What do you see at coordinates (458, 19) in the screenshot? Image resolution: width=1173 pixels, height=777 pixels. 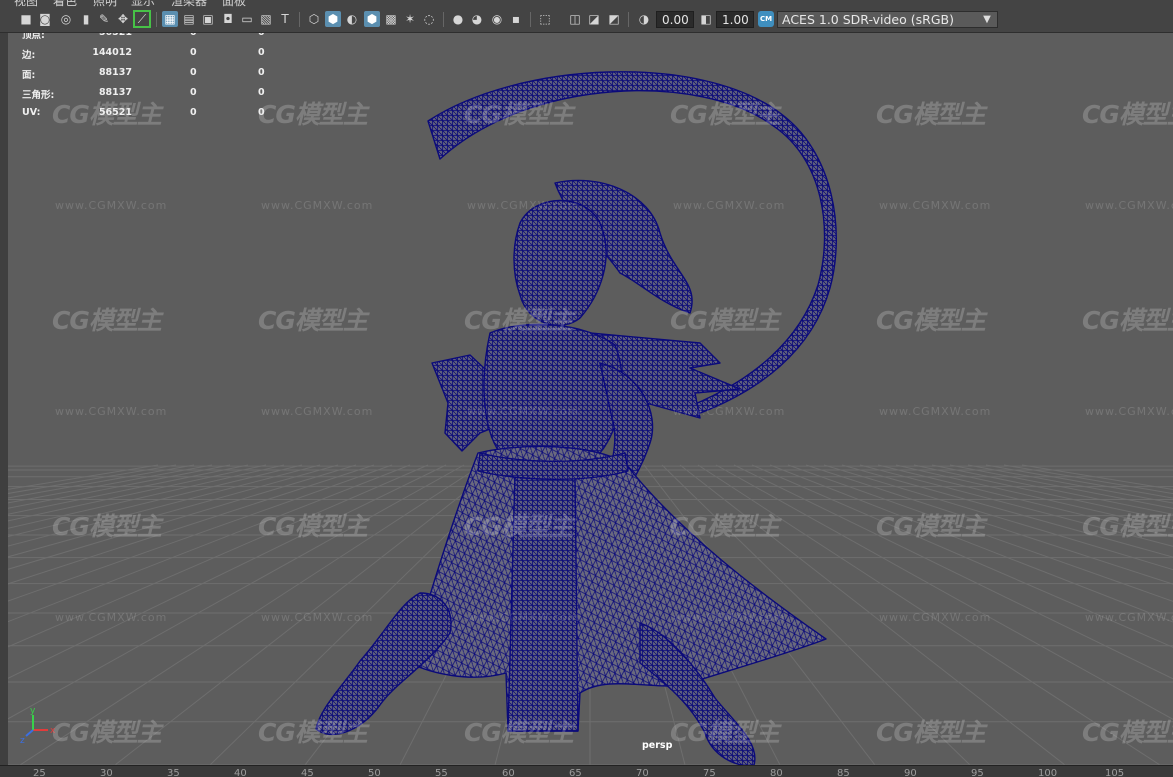 I see `shadow-sphere-icon: ●` at bounding box center [458, 19].